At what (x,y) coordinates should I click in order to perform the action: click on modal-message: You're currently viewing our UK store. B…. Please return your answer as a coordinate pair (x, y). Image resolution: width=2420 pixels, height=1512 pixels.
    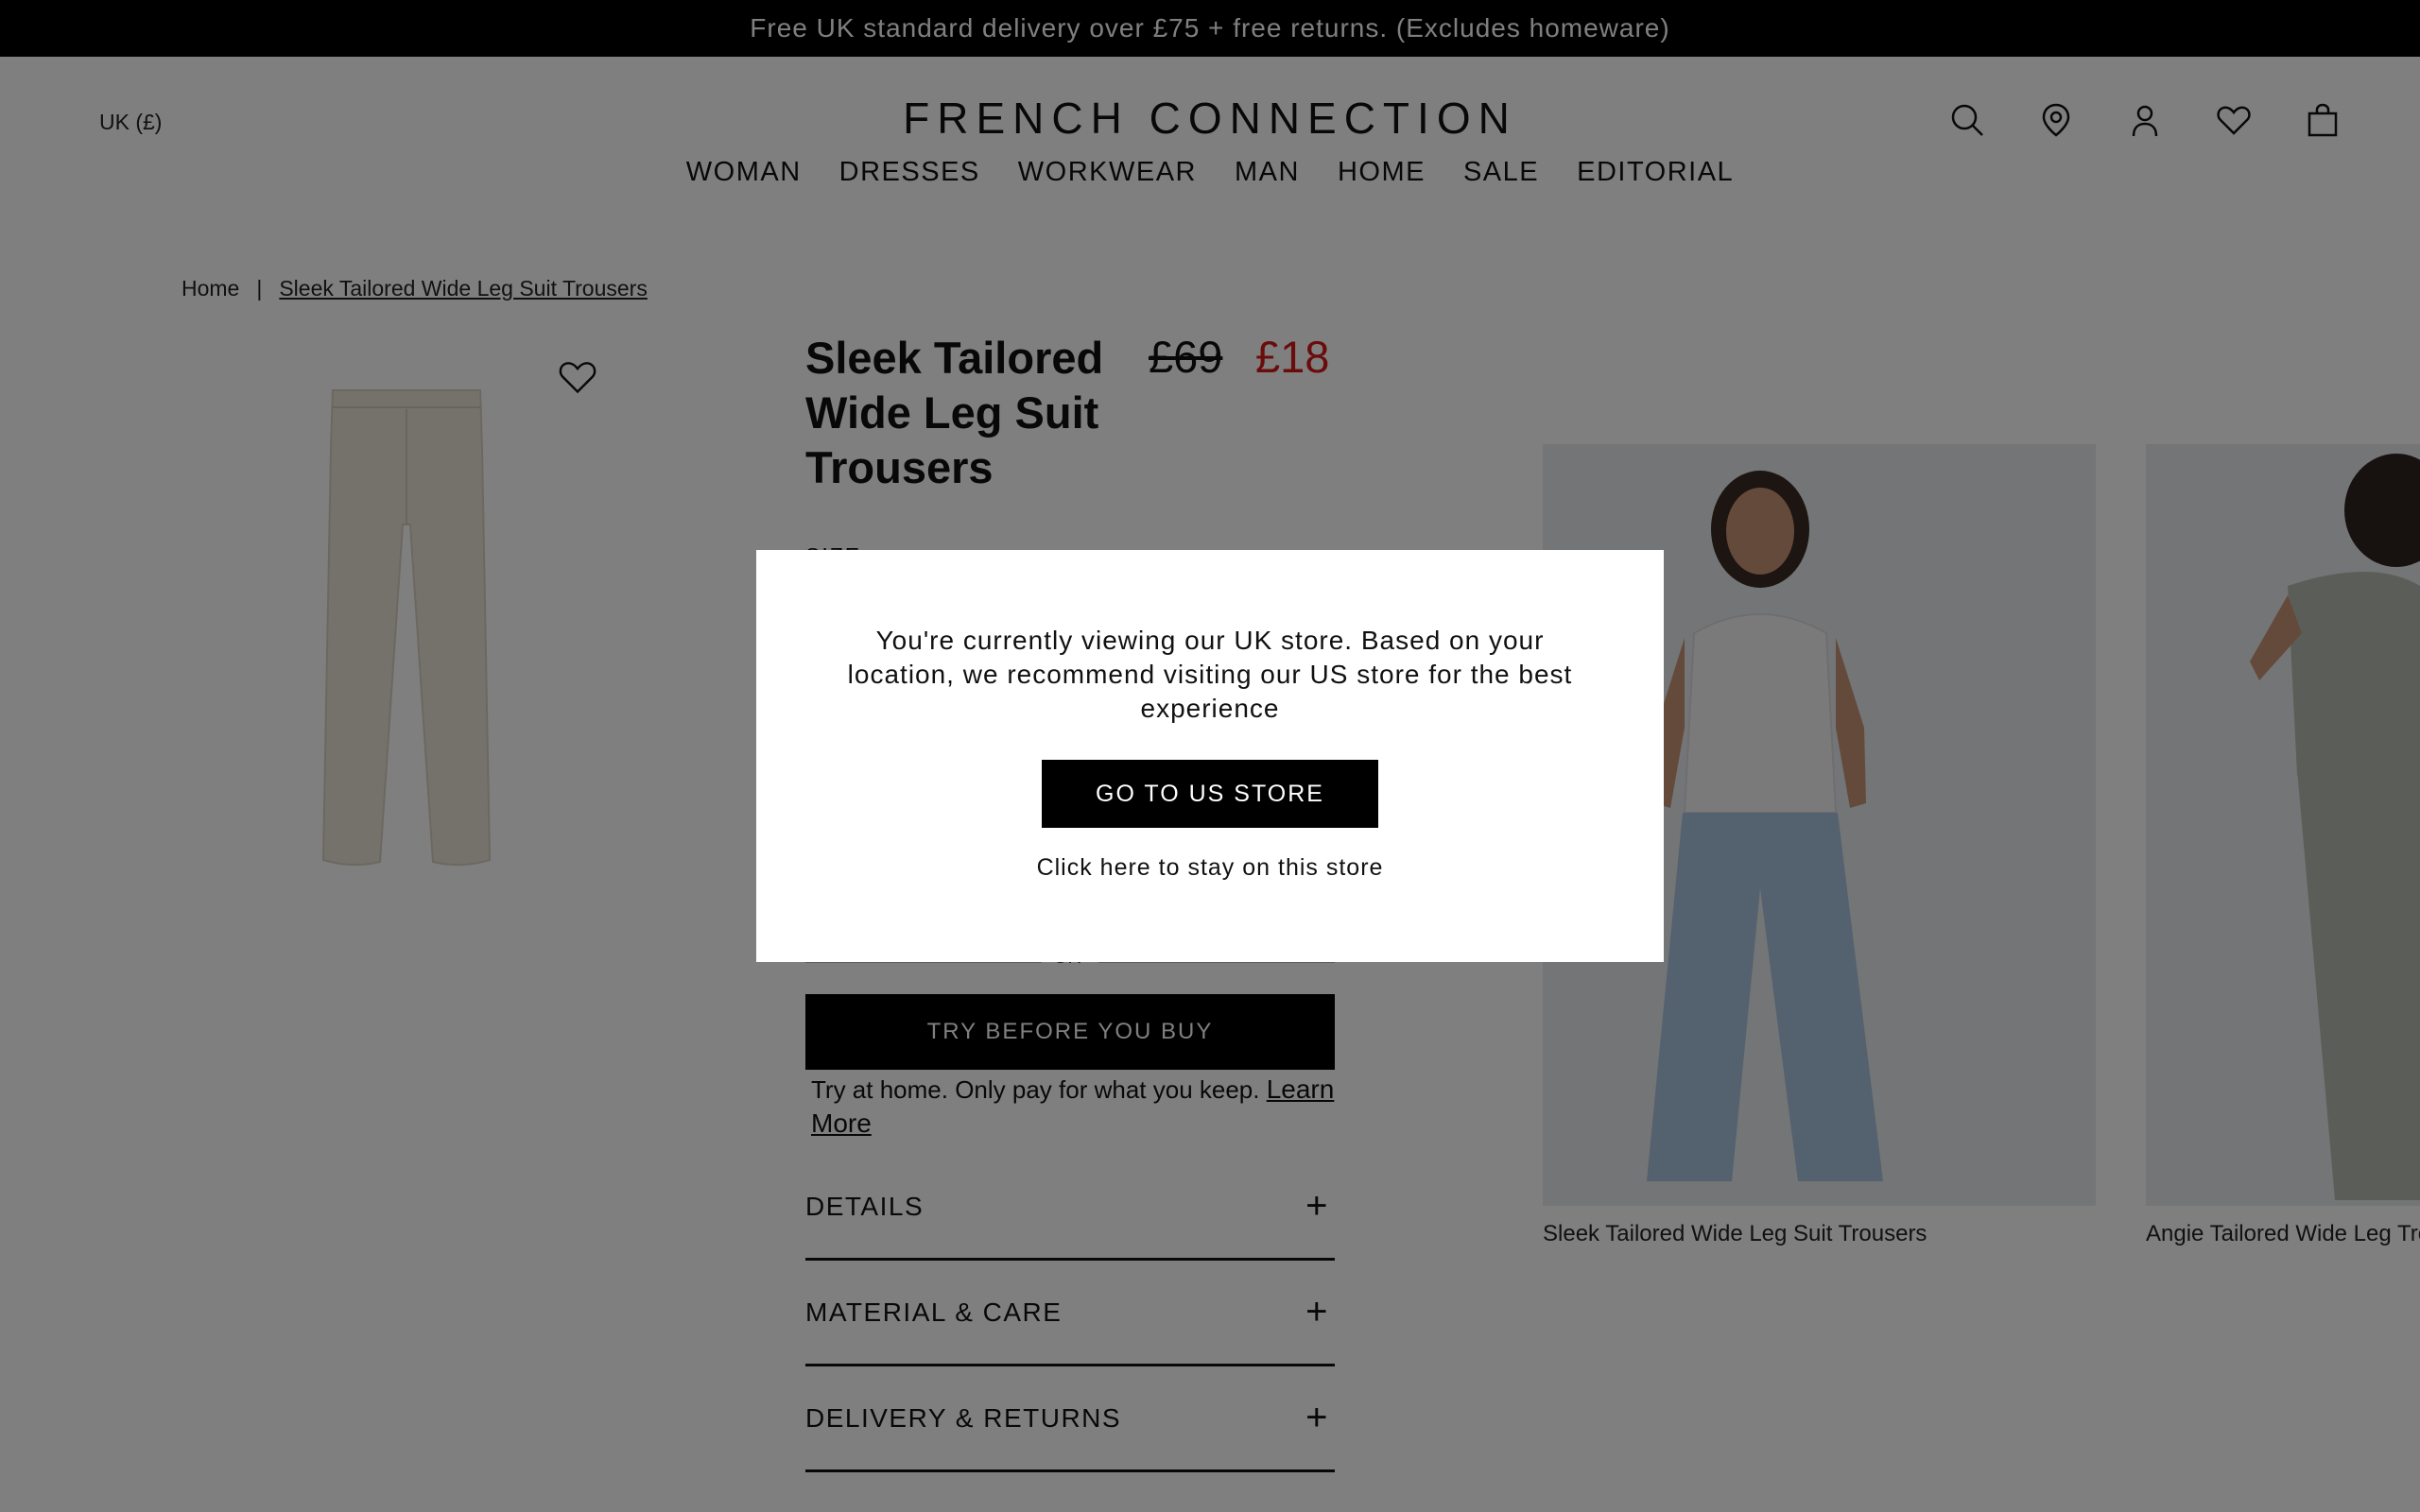
    Looking at the image, I should click on (1210, 674).